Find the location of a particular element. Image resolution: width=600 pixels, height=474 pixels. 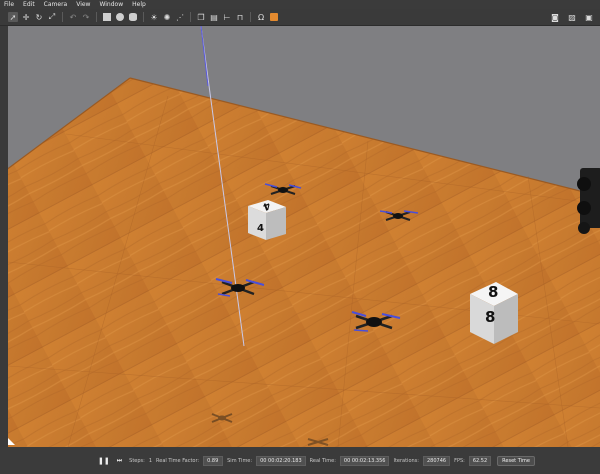

video-icon: ▣ is located at coordinates (589, 17).